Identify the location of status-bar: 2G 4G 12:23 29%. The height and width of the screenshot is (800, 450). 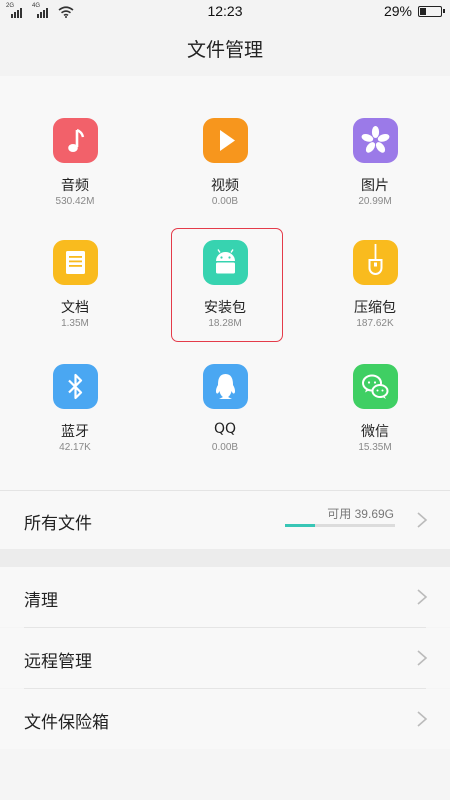
(225, 12).